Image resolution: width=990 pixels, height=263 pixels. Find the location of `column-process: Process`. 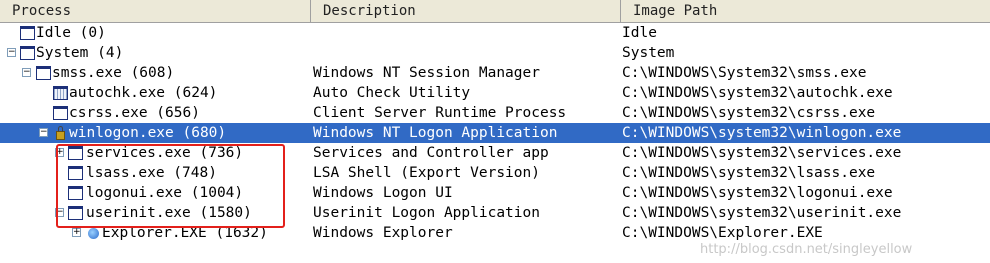

column-process: Process is located at coordinates (155, 11).